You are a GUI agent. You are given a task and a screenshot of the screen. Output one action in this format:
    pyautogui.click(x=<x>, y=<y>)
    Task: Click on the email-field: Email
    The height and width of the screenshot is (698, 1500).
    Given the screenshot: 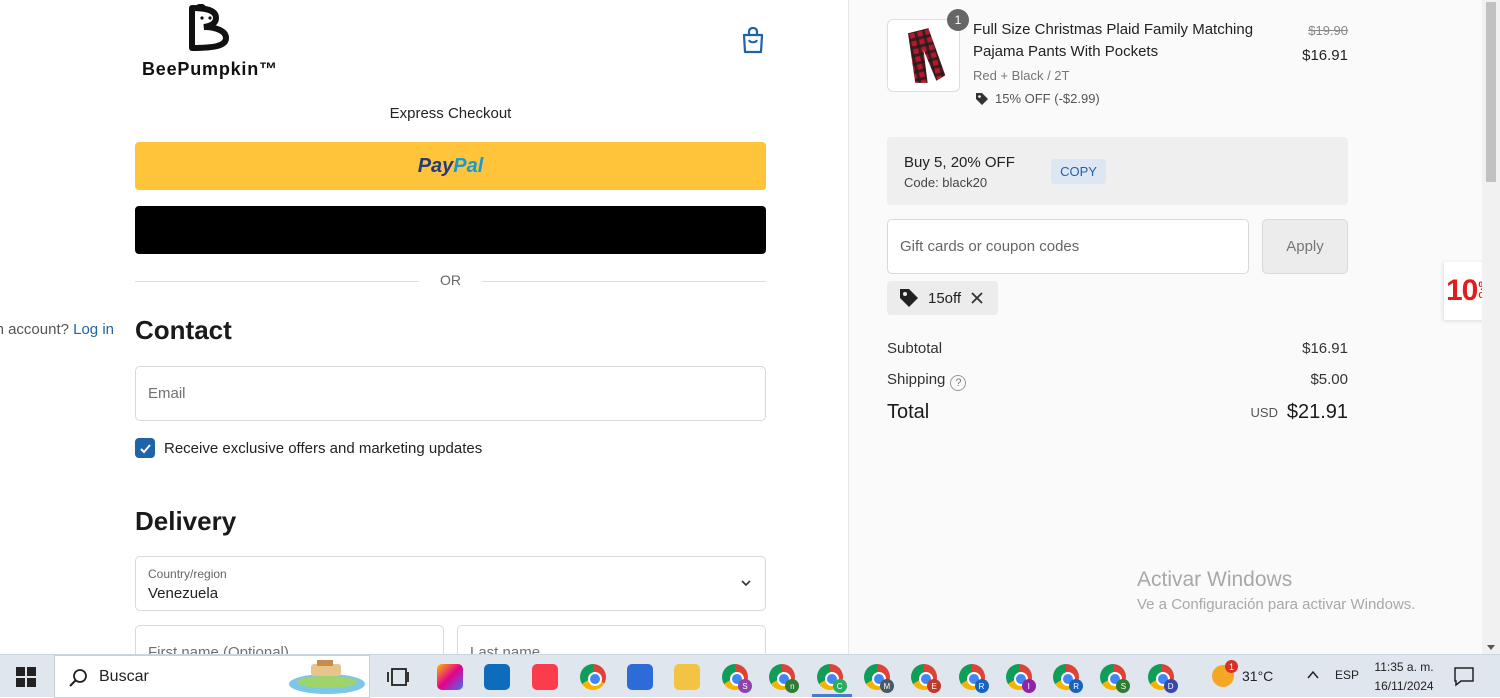 What is the action you would take?
    pyautogui.click(x=450, y=393)
    